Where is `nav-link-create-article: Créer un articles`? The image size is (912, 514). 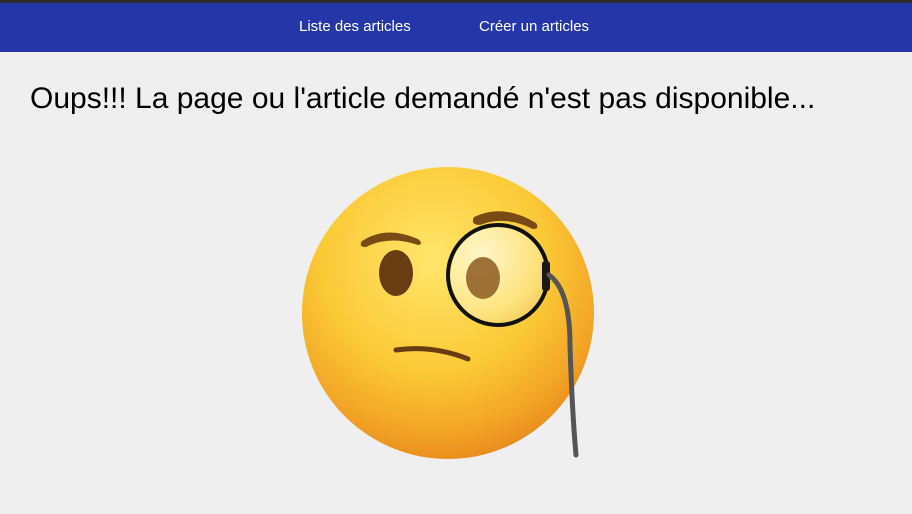
nav-link-create-article: Créer un articles is located at coordinates (534, 27).